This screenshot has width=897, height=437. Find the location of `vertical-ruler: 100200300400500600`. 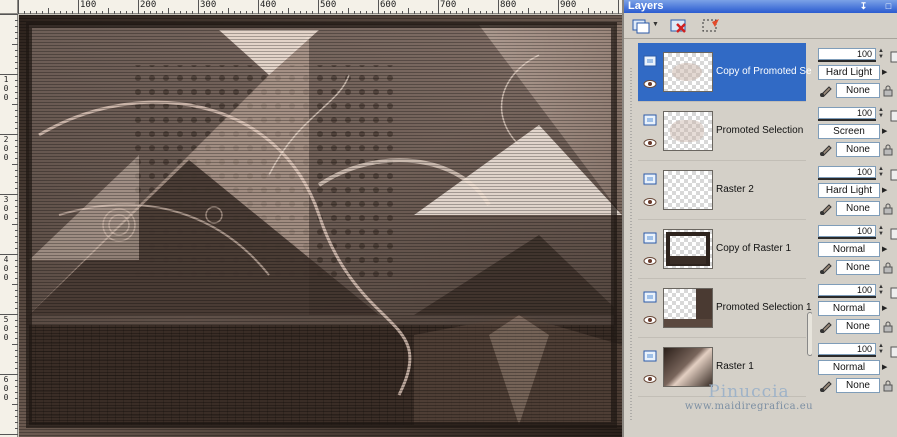

vertical-ruler: 100200300400500600 is located at coordinates (9, 225).